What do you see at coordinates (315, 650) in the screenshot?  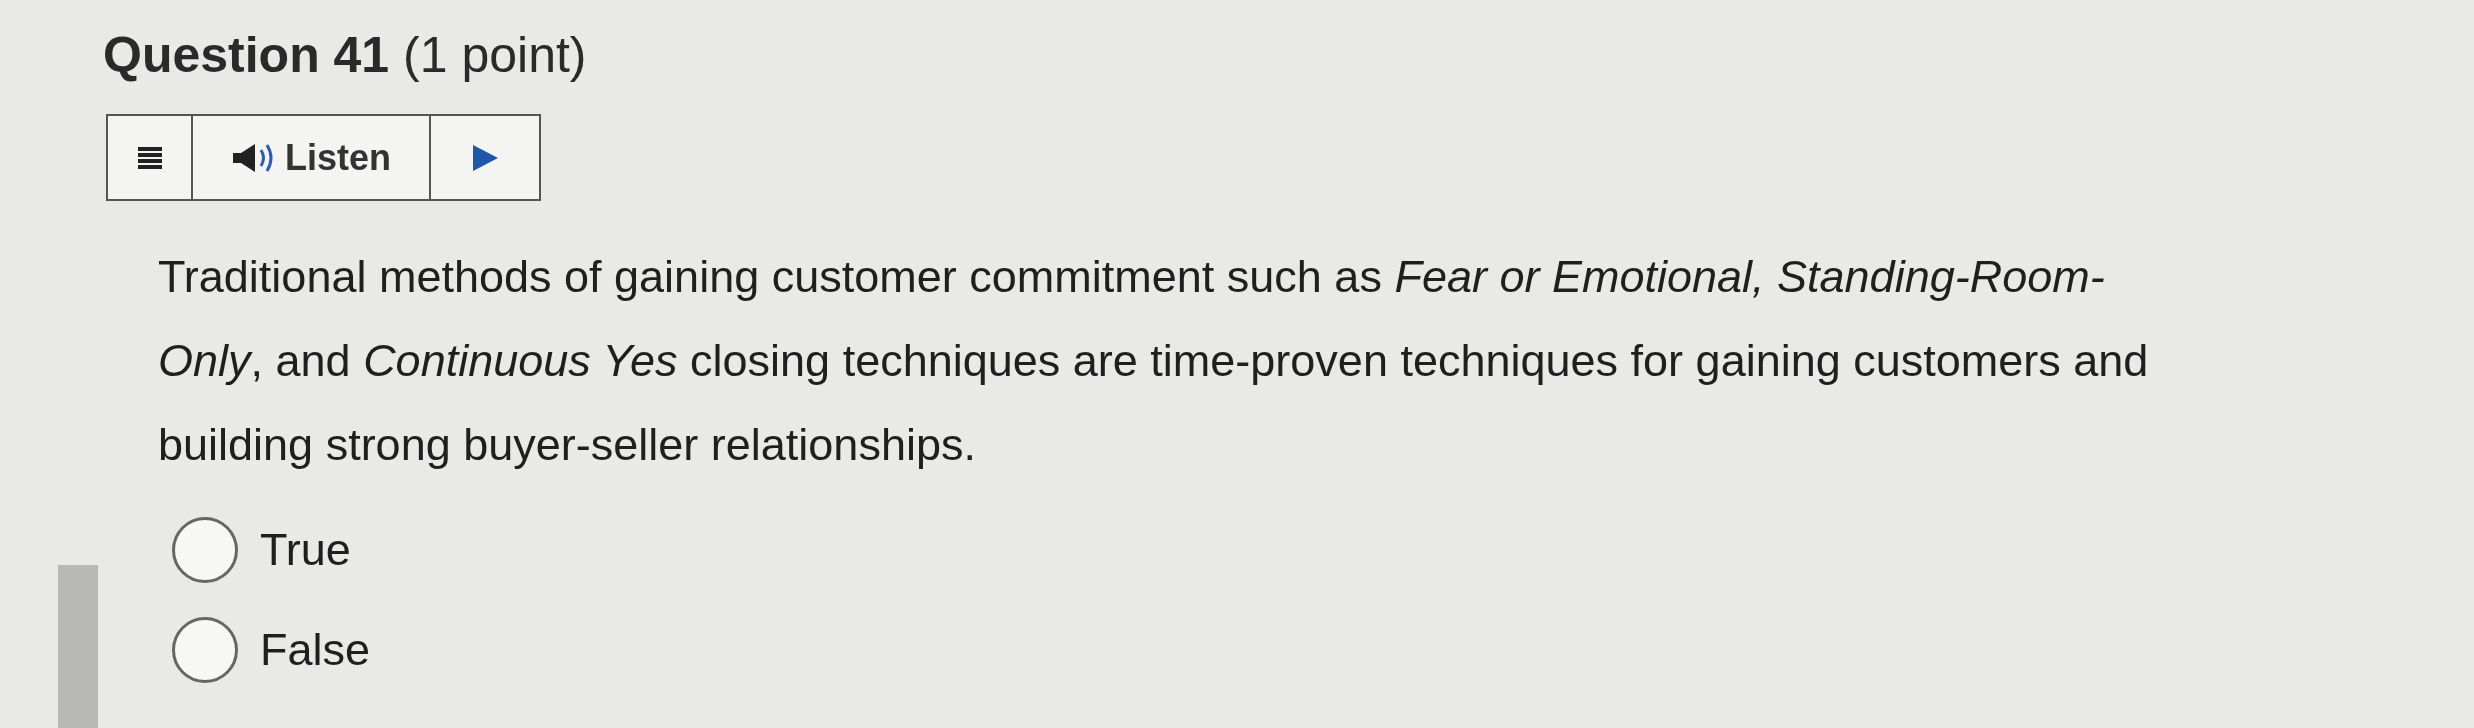 I see `option-label: False` at bounding box center [315, 650].